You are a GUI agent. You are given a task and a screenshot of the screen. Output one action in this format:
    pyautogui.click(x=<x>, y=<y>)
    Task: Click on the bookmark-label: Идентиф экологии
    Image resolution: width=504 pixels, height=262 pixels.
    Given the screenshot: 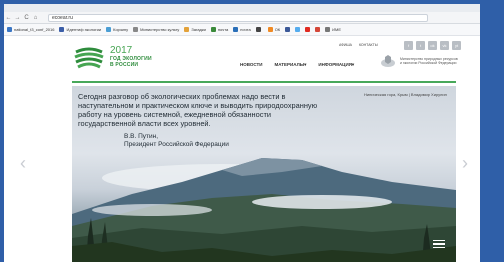 What is the action you would take?
    pyautogui.click(x=84, y=29)
    